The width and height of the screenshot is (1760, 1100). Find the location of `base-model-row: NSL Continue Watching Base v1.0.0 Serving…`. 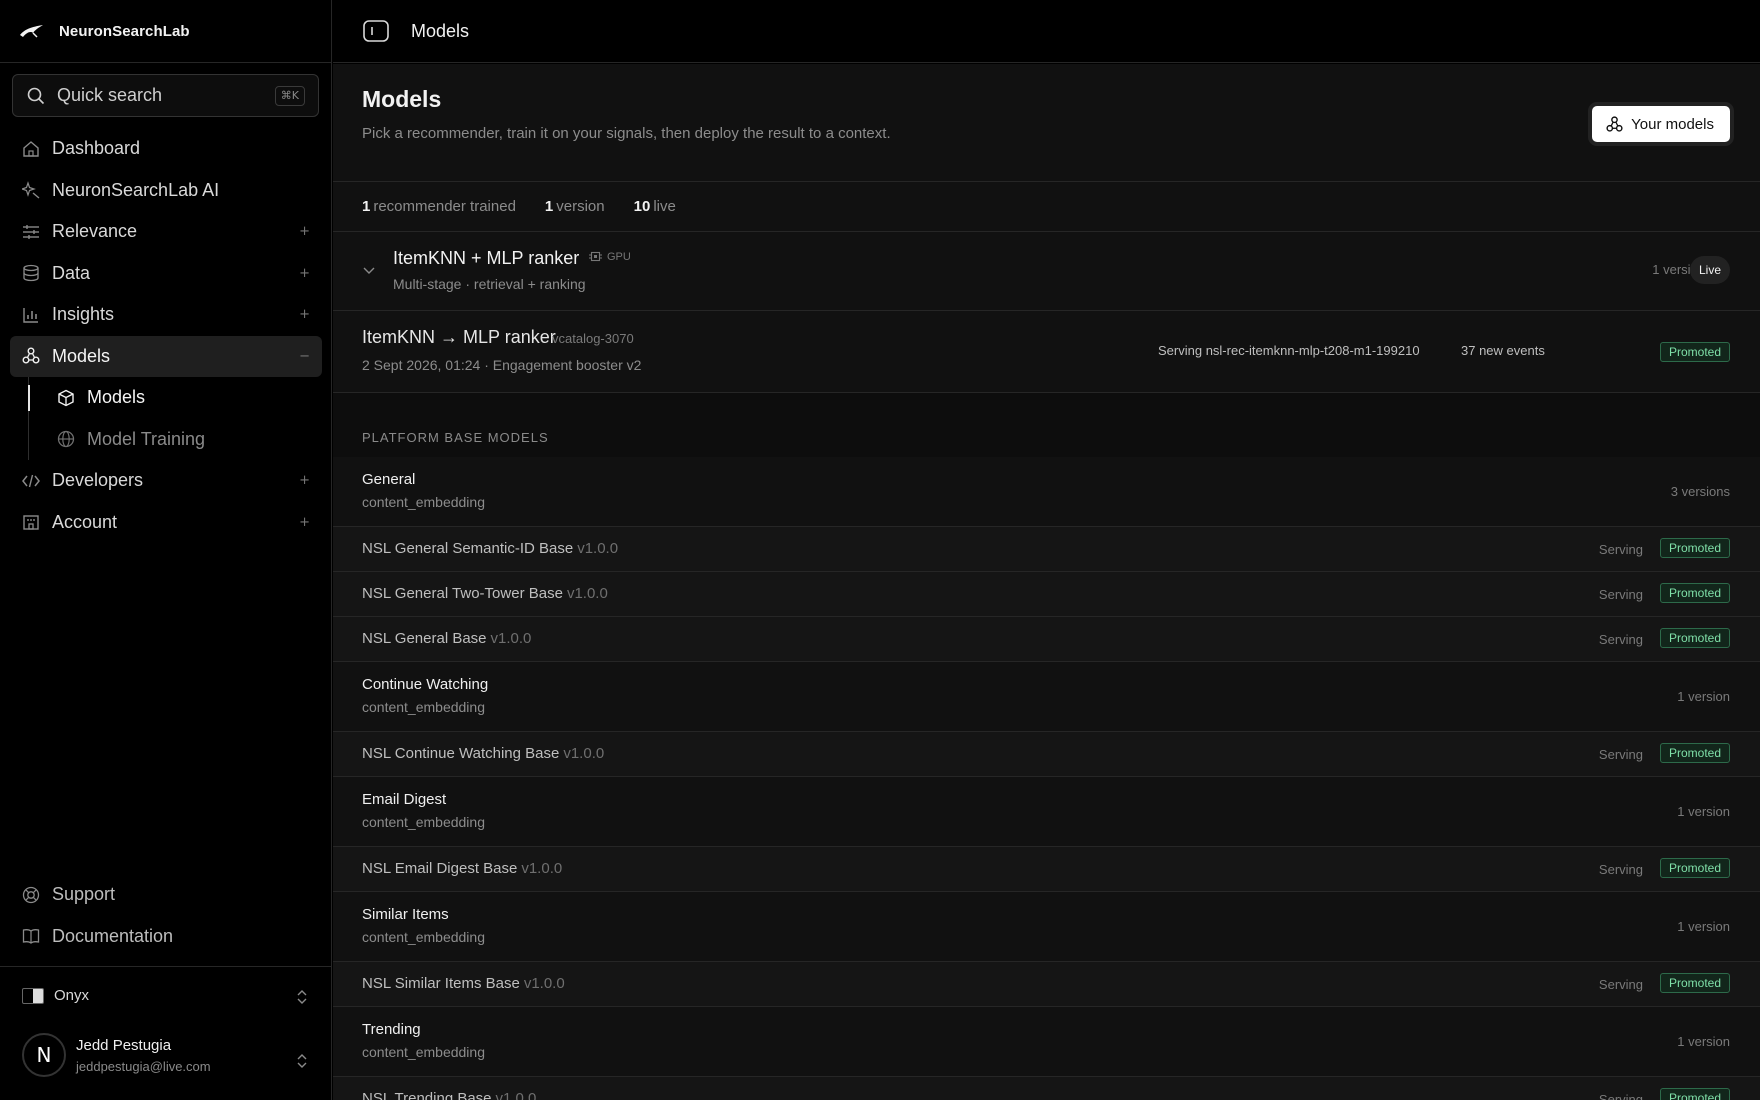

base-model-row: NSL Continue Watching Base v1.0.0 Serving… is located at coordinates (1046, 754).